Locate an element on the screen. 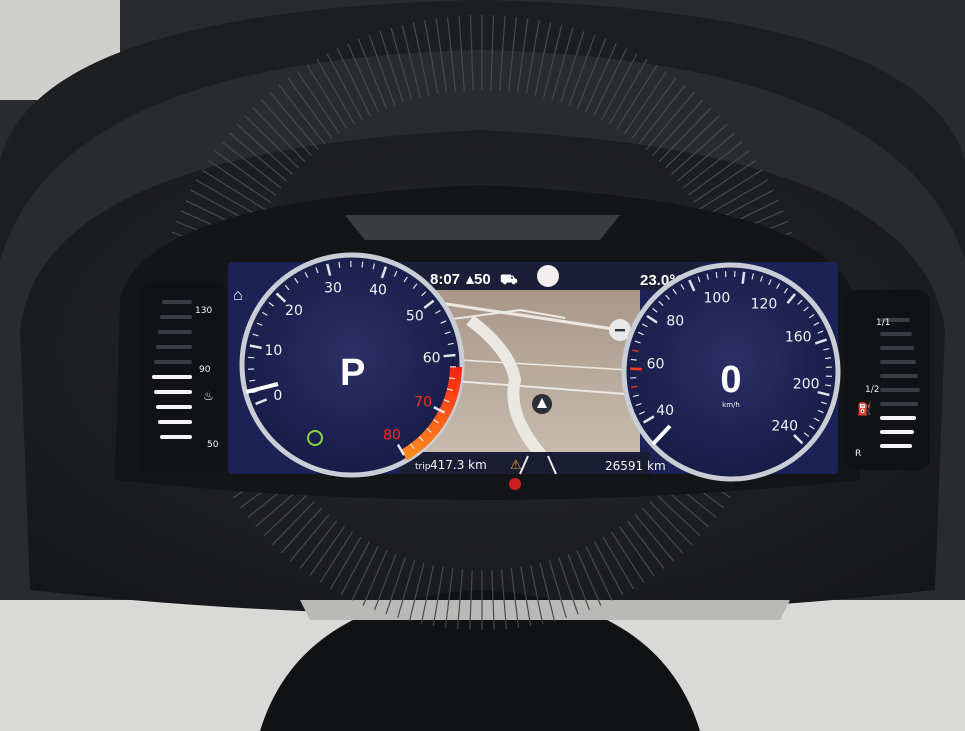 The height and width of the screenshot is (731, 965). speedometer-label: 100 is located at coordinates (717, 298).